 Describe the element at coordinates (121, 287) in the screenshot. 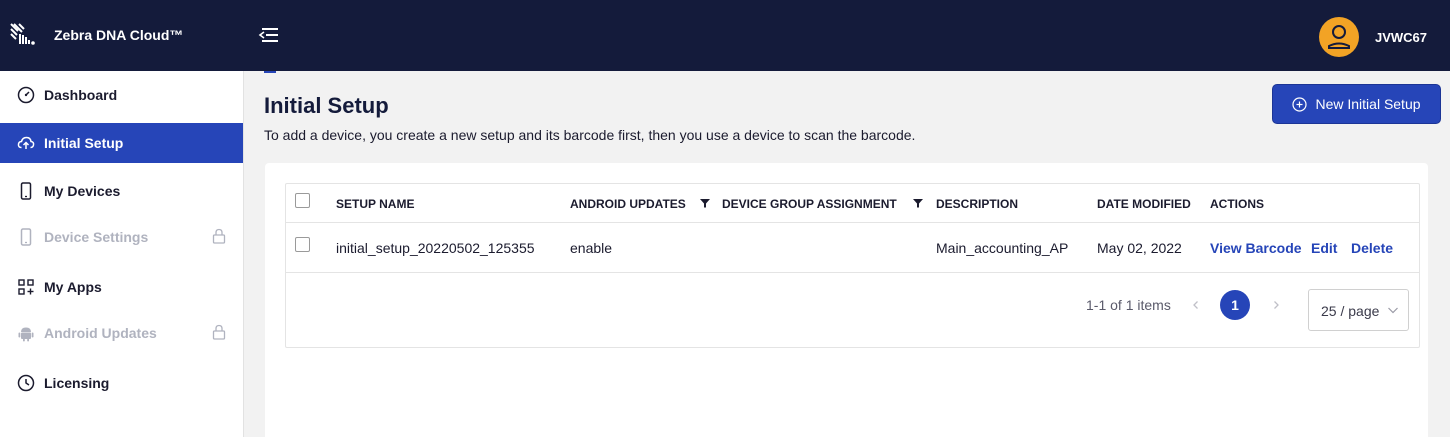

I see `sidebar-item-my-apps: My Apps` at that location.